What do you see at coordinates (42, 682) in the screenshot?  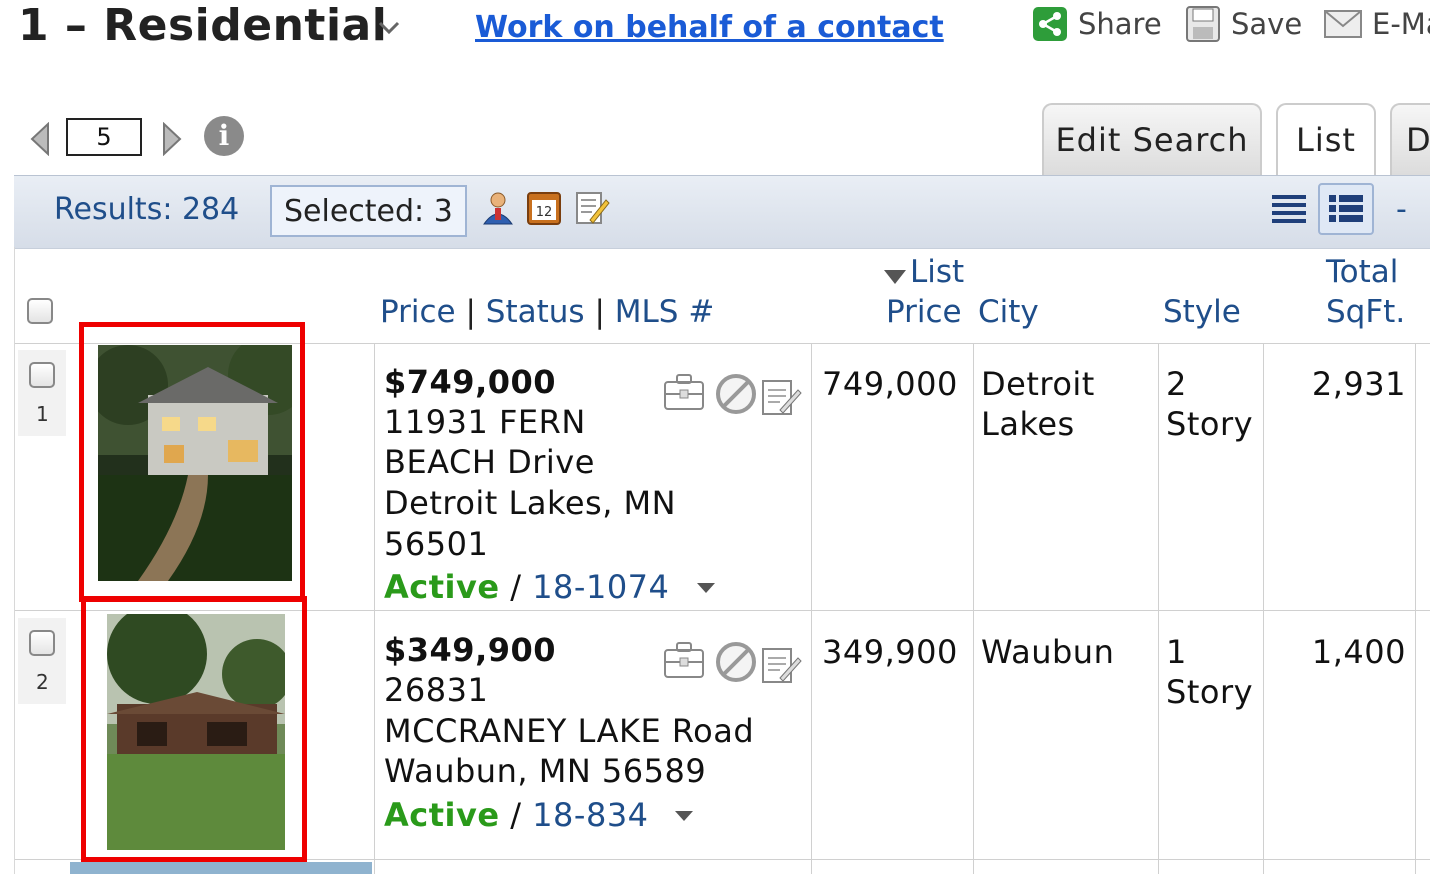 I see `row-number: 2` at bounding box center [42, 682].